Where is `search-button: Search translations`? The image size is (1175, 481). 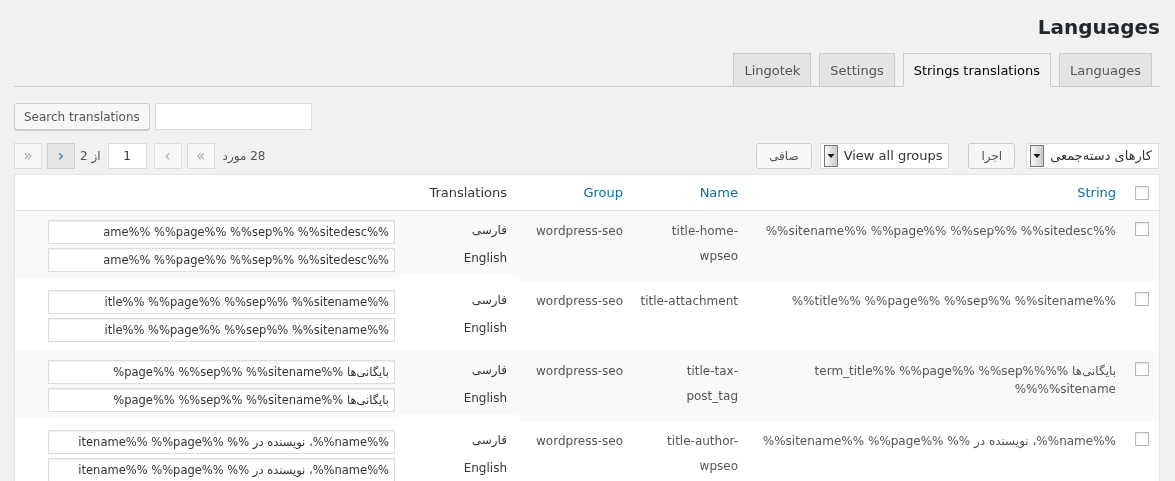
search-button: Search translations is located at coordinates (82, 116).